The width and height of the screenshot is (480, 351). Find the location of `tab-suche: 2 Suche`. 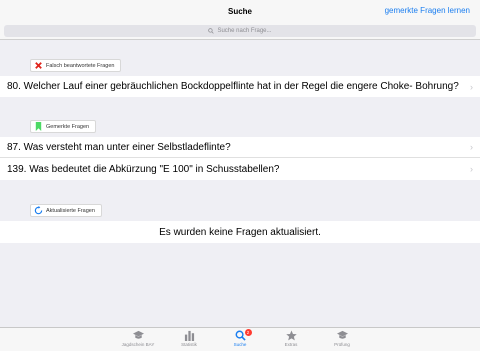

tab-suche: 2 Suche is located at coordinates (240, 339).